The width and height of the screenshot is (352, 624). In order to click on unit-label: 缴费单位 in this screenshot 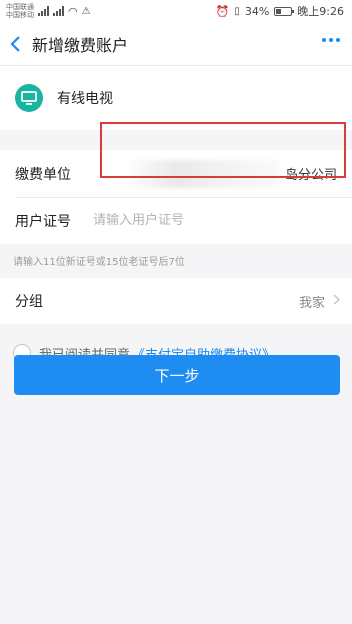, I will do `click(43, 174)`.